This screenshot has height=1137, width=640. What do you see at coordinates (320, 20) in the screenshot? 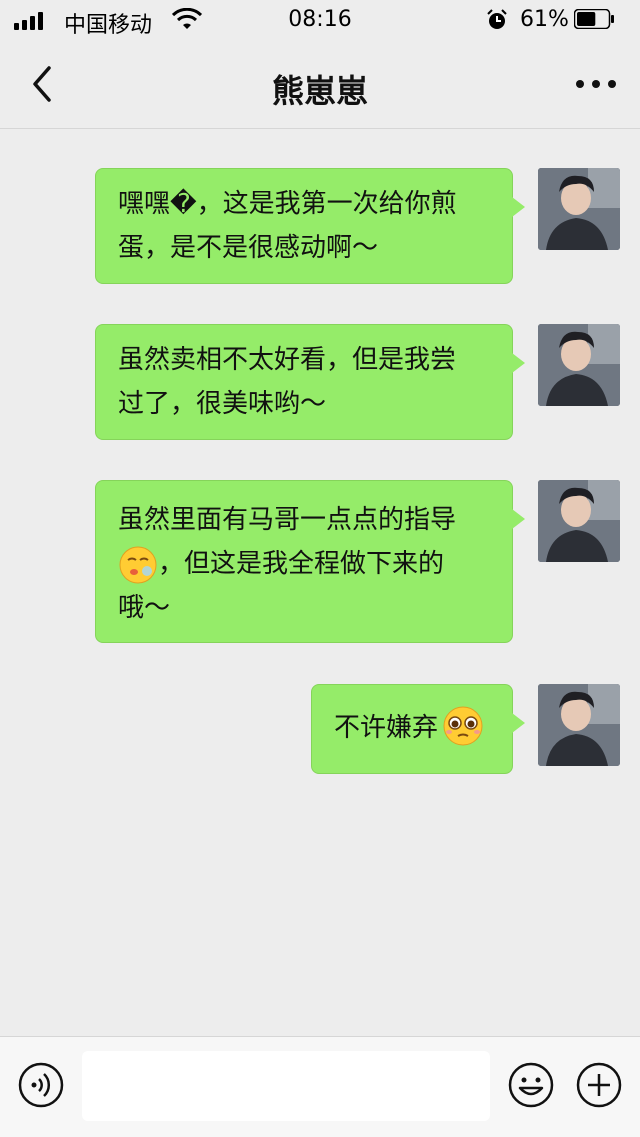
I see `status-bar: 中国移动 08:16 61%` at bounding box center [320, 20].